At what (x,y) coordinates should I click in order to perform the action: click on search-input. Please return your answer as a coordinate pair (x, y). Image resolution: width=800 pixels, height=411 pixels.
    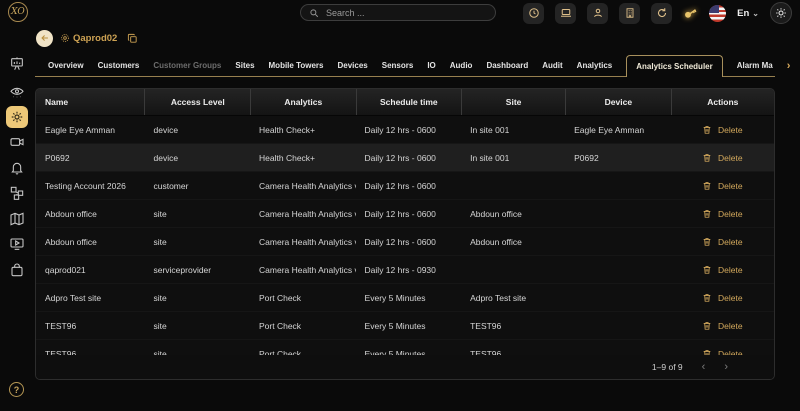
    Looking at the image, I should click on (406, 12).